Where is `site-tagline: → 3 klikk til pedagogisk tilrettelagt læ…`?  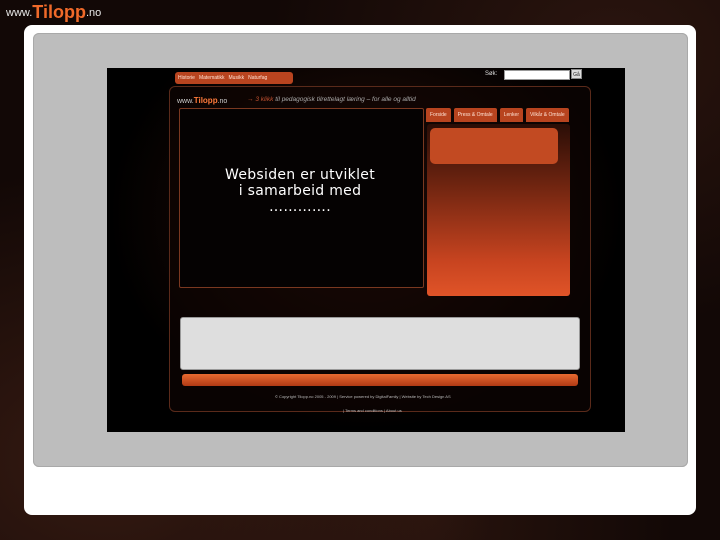
site-tagline: → 3 klikk til pedagogisk tilrettelagt læ… is located at coordinates (331, 99).